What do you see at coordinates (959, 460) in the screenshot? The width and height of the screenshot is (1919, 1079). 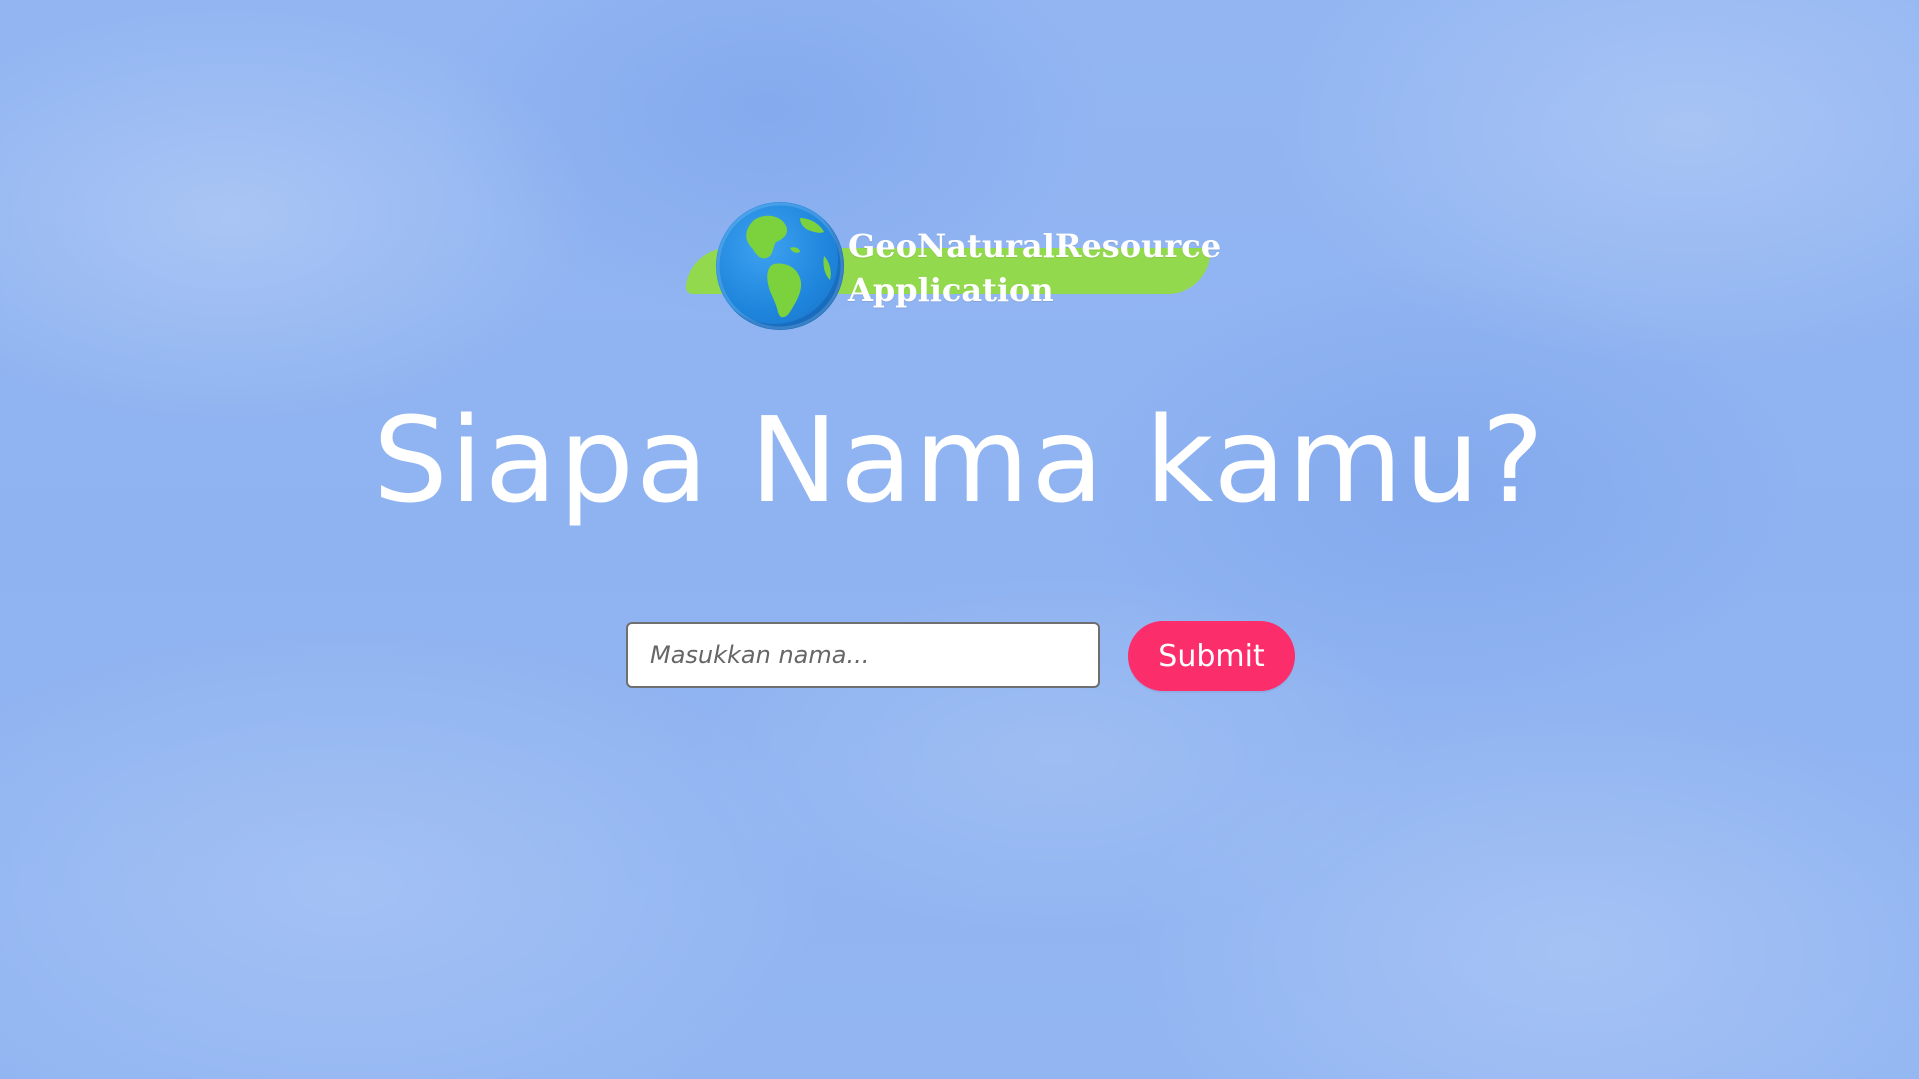 I see `page-title: Siapa Nama kamu?` at bounding box center [959, 460].